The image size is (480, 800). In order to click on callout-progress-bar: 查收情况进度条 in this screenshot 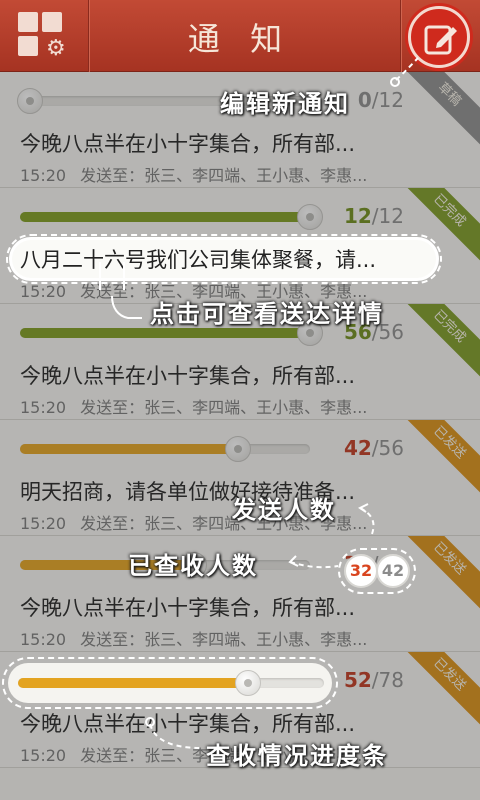, I will do `click(297, 756)`.